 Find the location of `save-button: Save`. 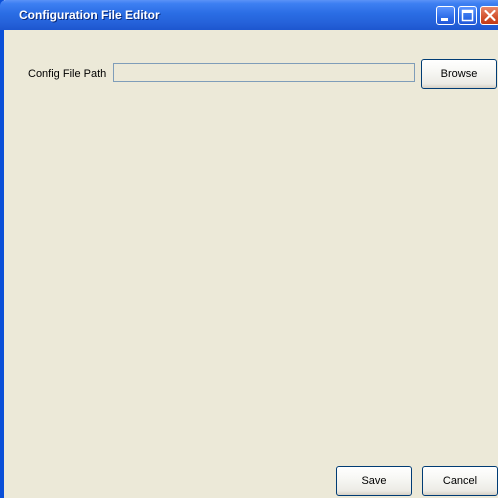

save-button: Save is located at coordinates (374, 481).